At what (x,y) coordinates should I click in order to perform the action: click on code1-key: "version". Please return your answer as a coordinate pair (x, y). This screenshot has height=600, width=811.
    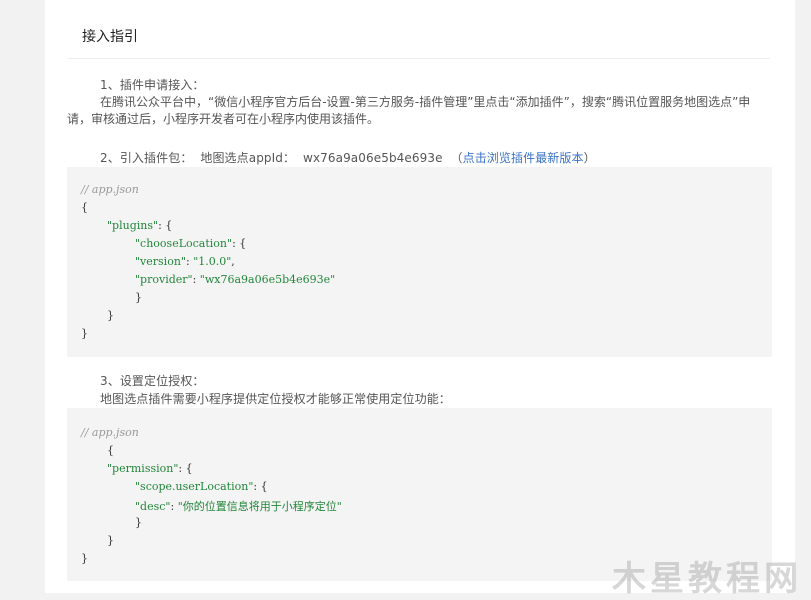
    Looking at the image, I should click on (160, 261).